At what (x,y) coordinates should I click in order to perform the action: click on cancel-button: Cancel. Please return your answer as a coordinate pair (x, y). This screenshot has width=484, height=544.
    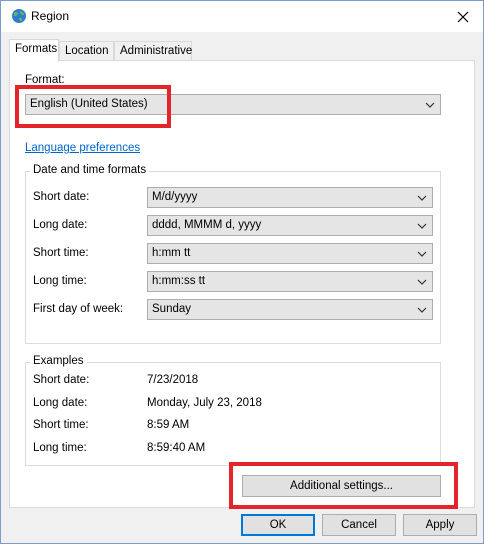
    Looking at the image, I should click on (359, 525).